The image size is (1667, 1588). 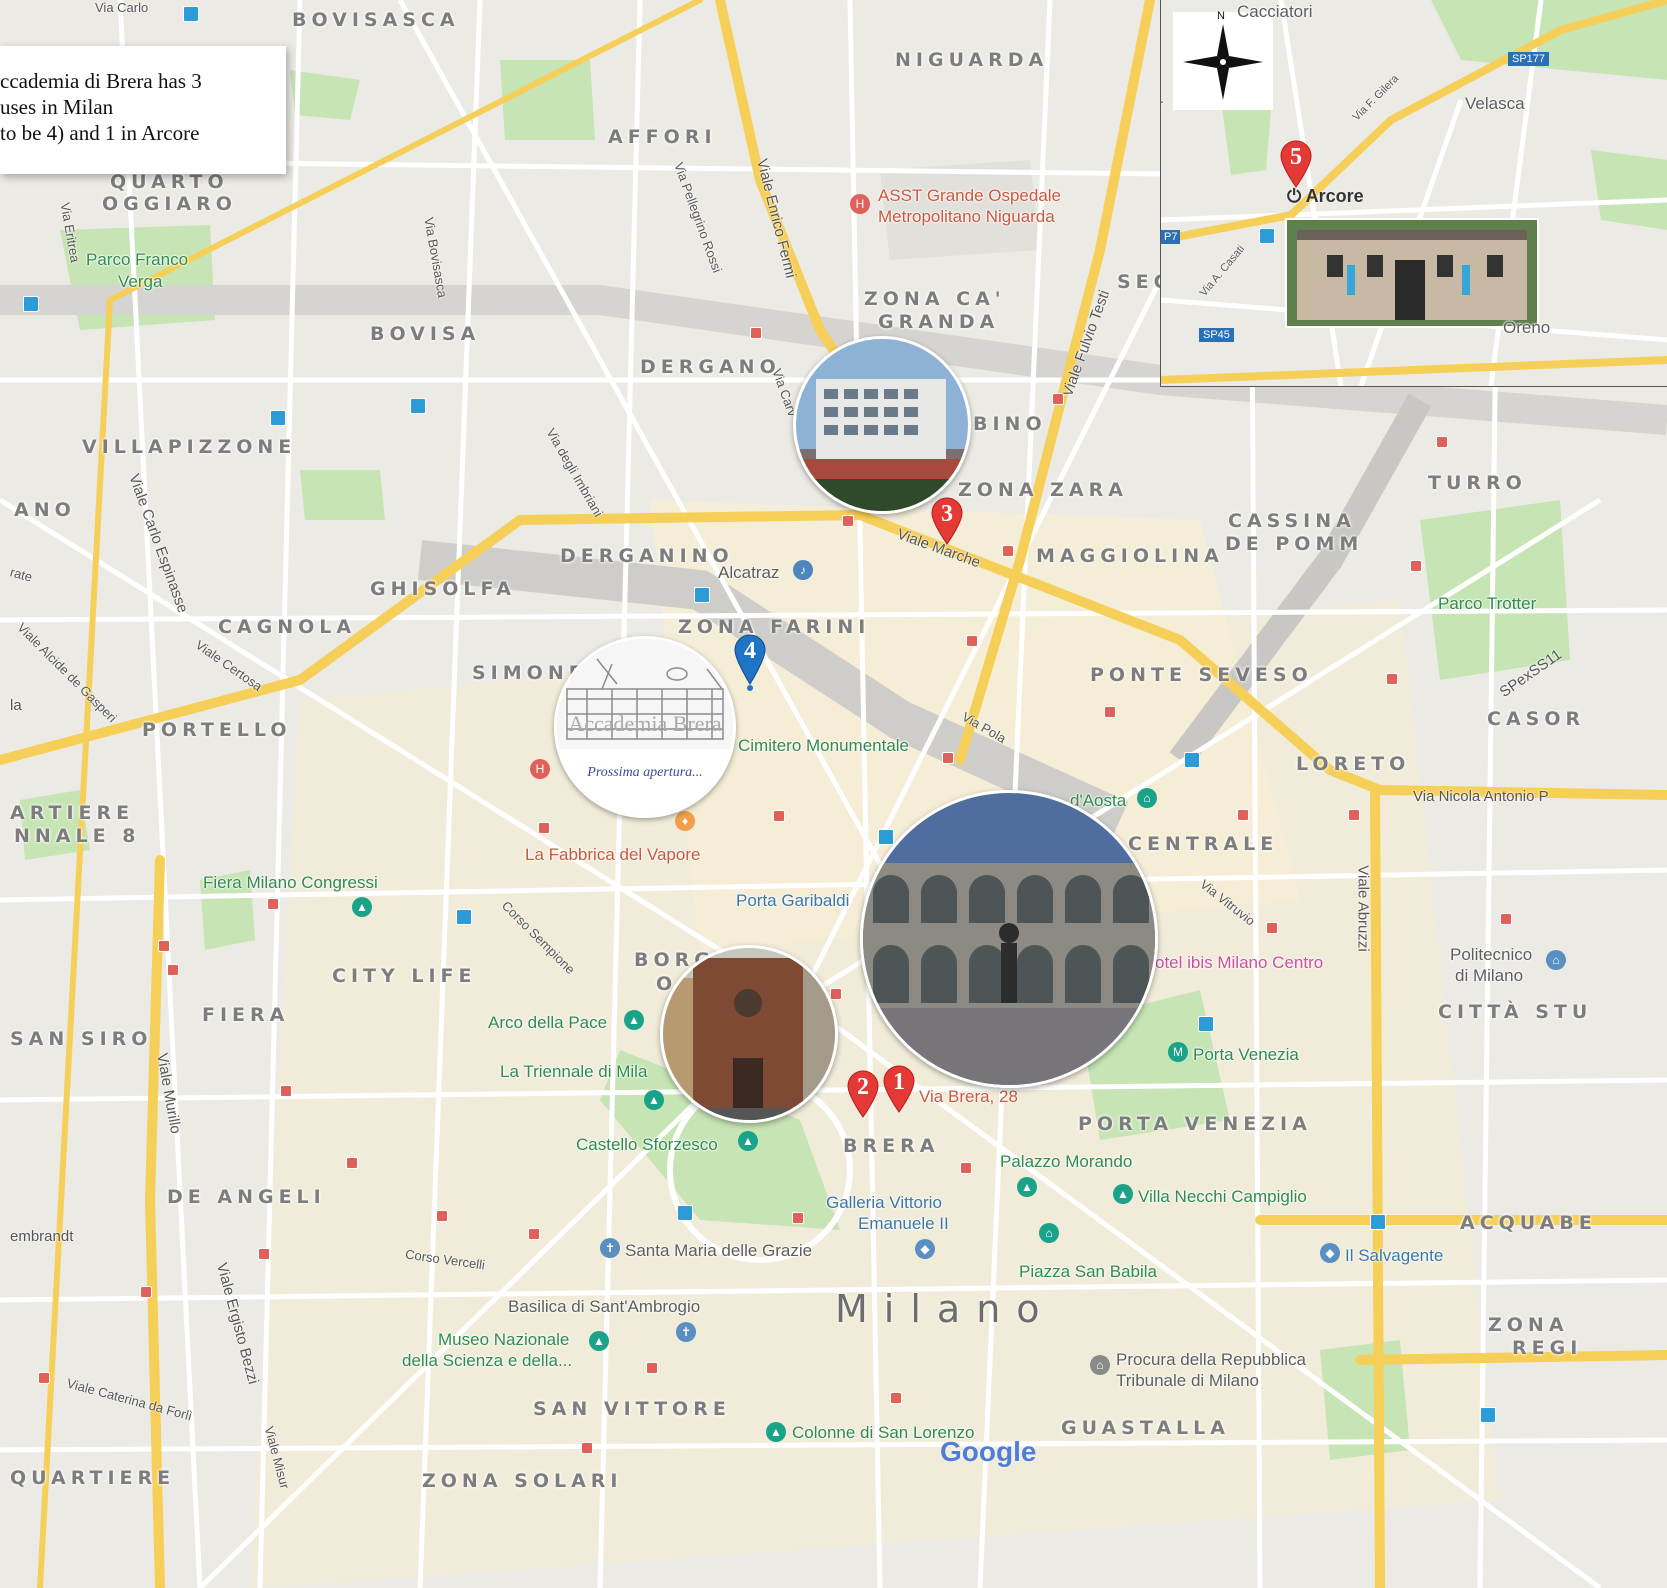 What do you see at coordinates (1477, 483) in the screenshot?
I see `district-label: TURRO` at bounding box center [1477, 483].